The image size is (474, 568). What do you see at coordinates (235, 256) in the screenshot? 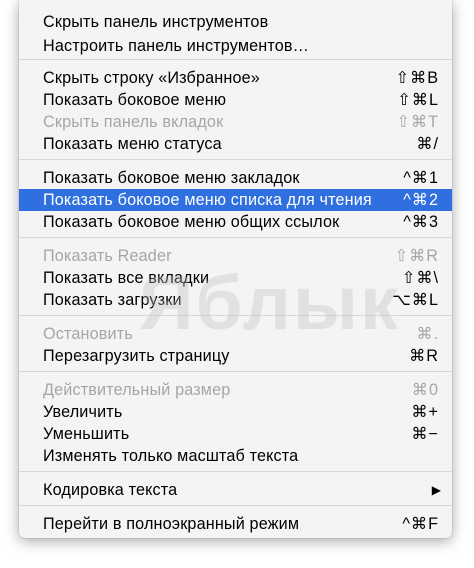
I see `menu-item-show-reader: Показать Reader ⇧⌘R` at bounding box center [235, 256].